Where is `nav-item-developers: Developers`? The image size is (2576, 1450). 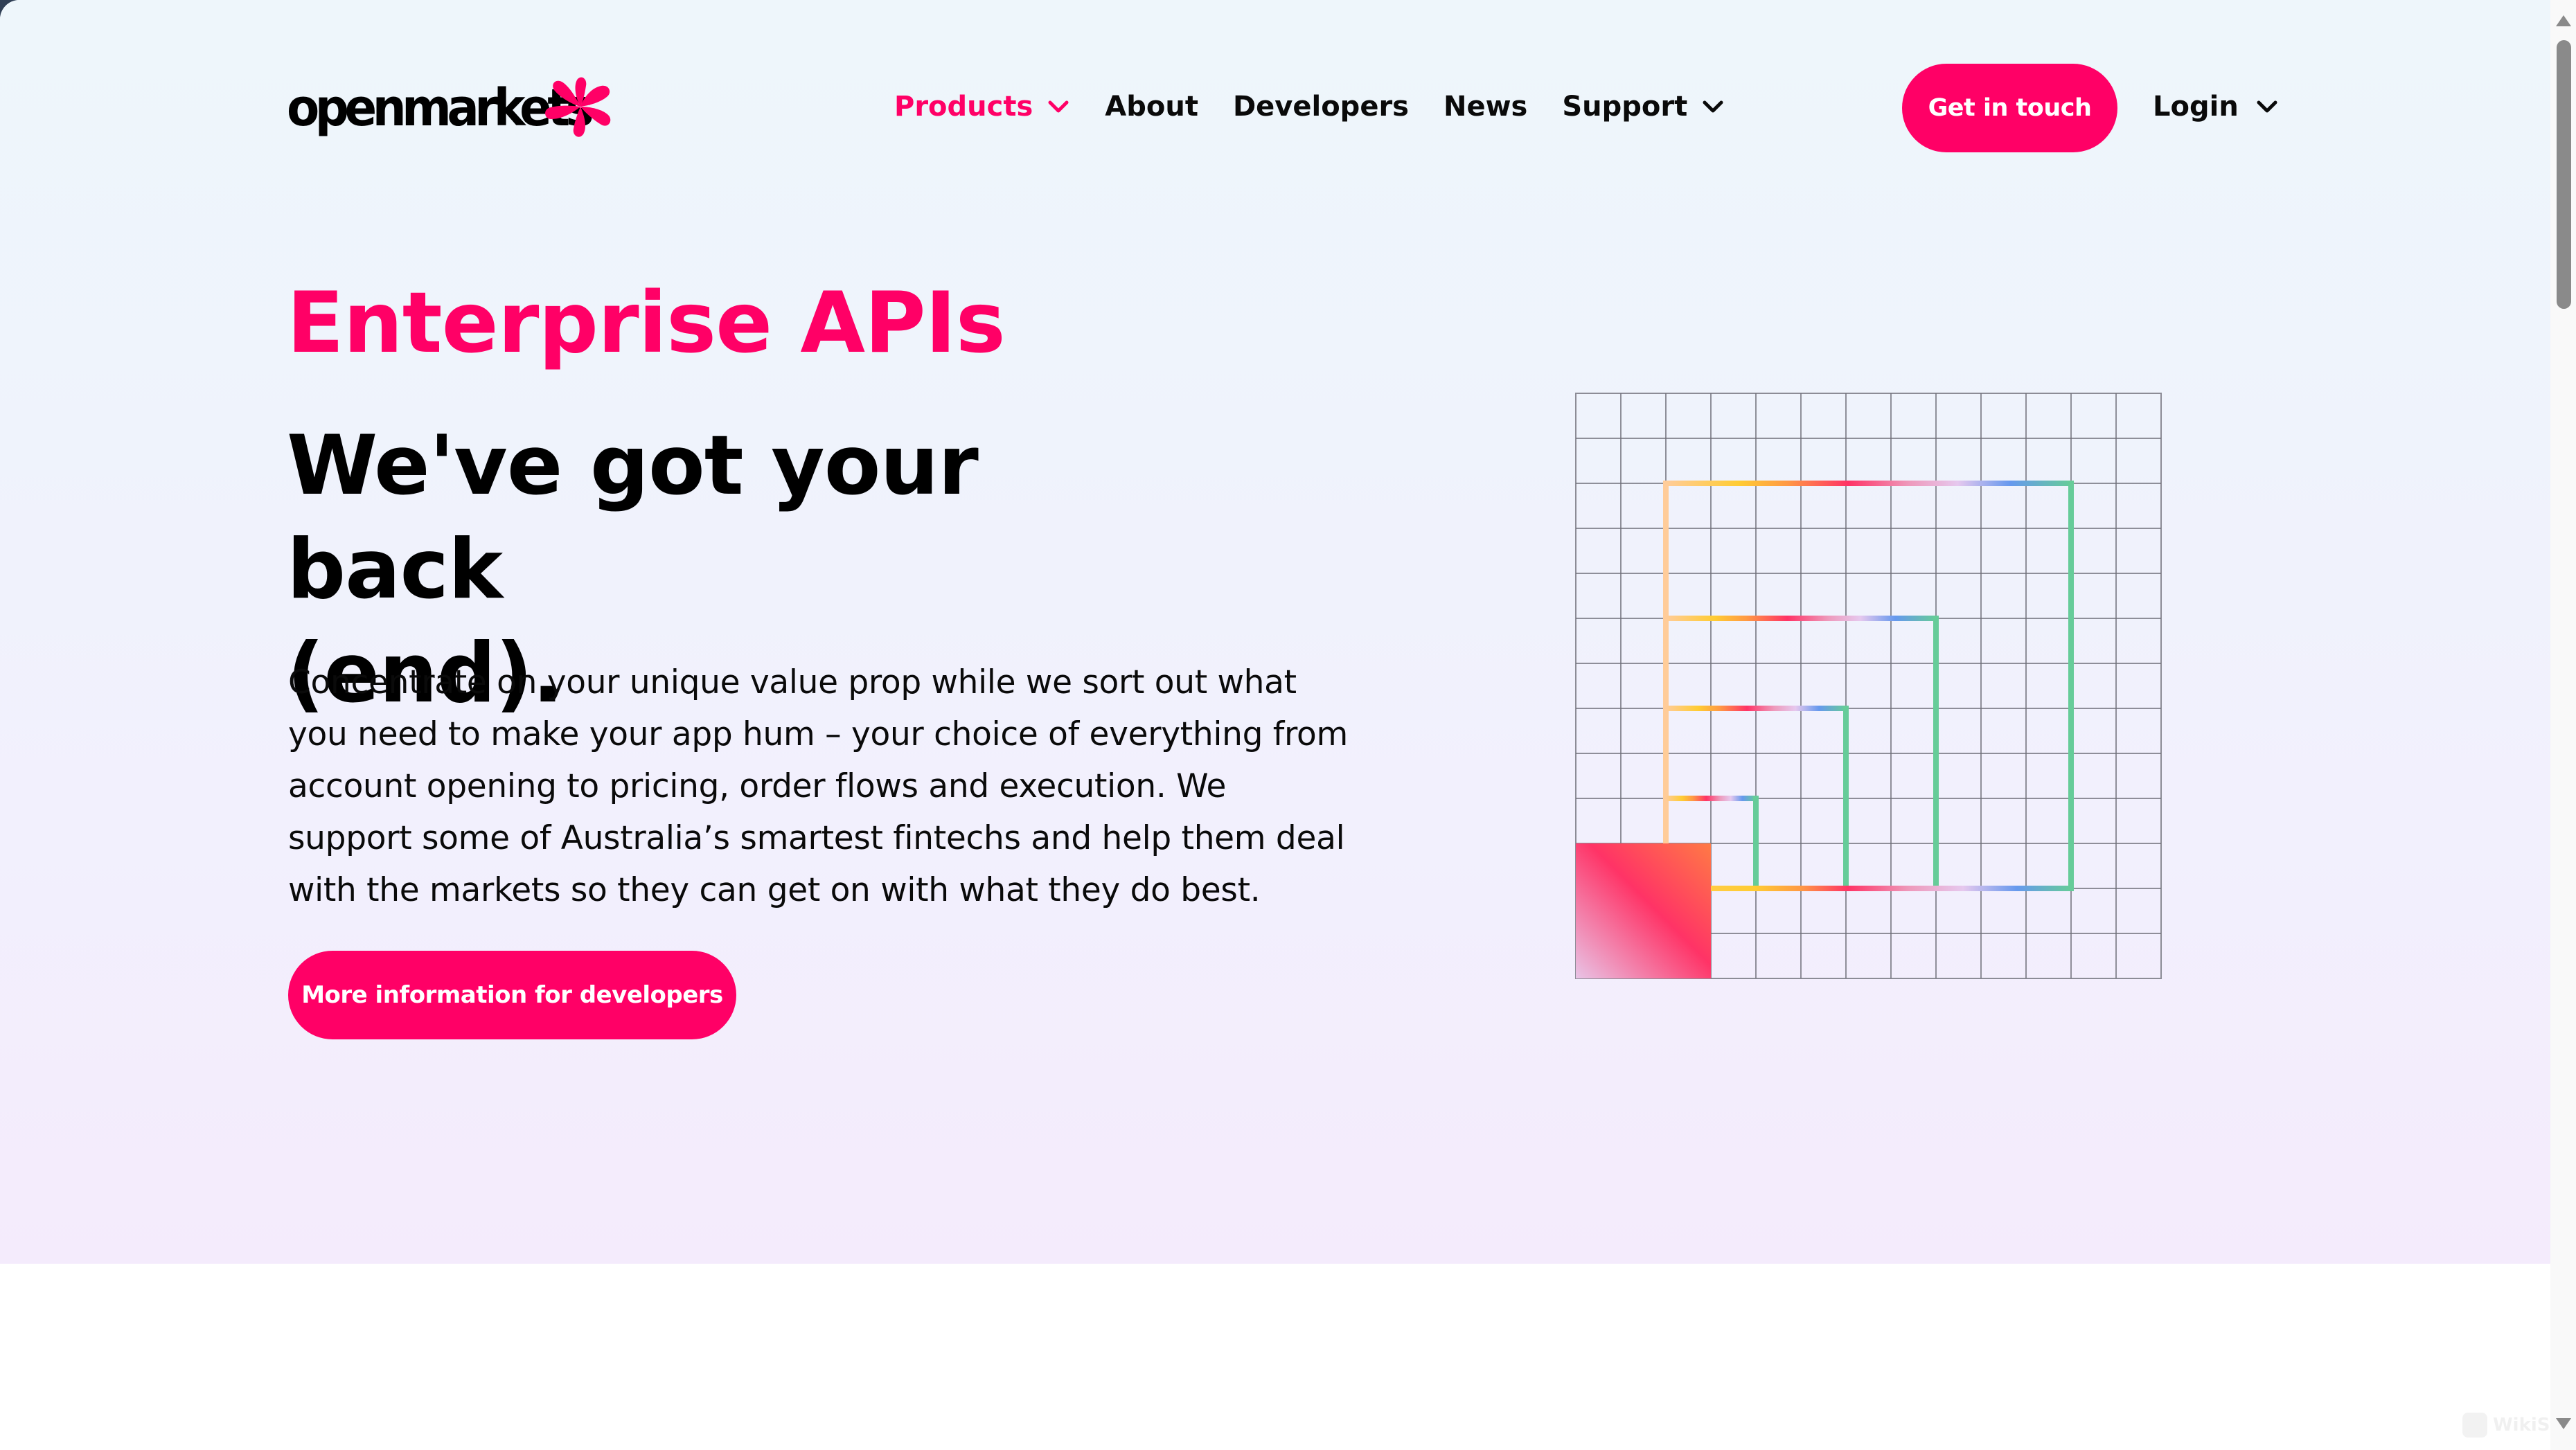
nav-item-developers: Developers is located at coordinates (1321, 107).